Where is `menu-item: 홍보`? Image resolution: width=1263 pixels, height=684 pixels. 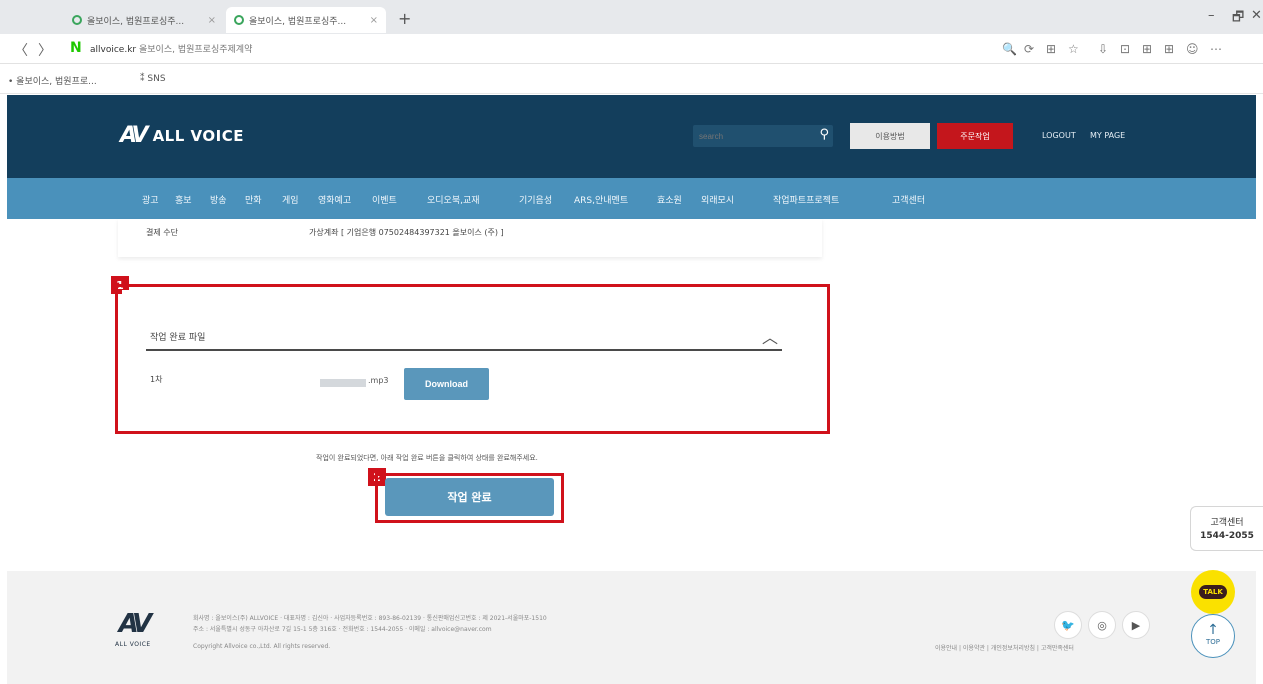
menu-item: 홍보 is located at coordinates (183, 199).